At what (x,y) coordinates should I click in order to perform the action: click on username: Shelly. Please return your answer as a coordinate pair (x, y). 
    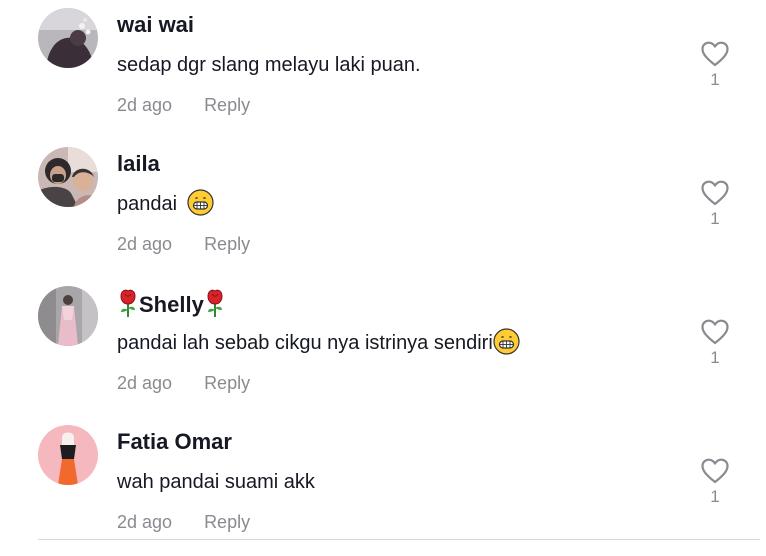
    Looking at the image, I should click on (171, 304).